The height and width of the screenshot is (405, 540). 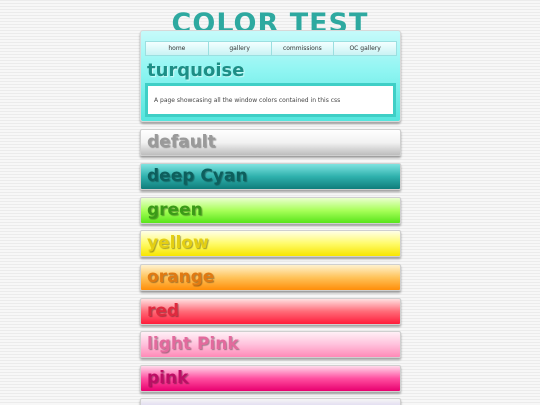 I want to click on nav-commissions-link: commissions, so click(x=303, y=48).